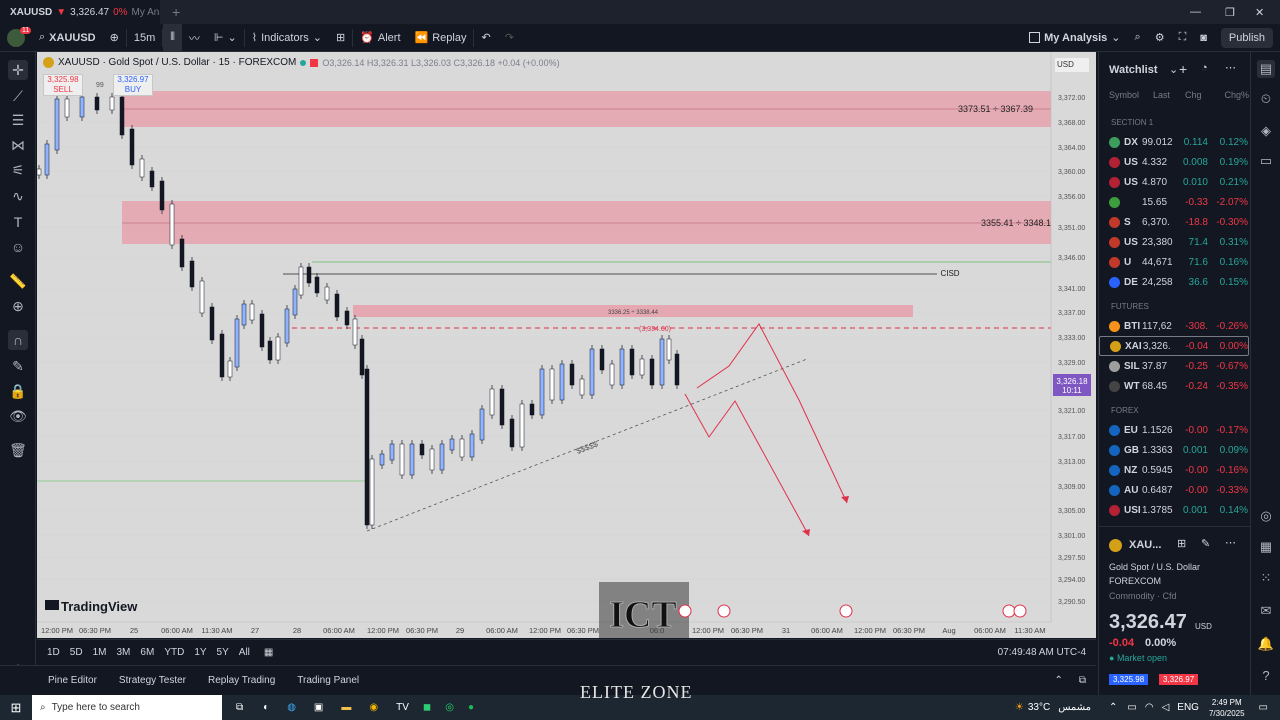  What do you see at coordinates (1133, 70) in the screenshot?
I see `watchlist-title: Watchlist` at bounding box center [1133, 70].